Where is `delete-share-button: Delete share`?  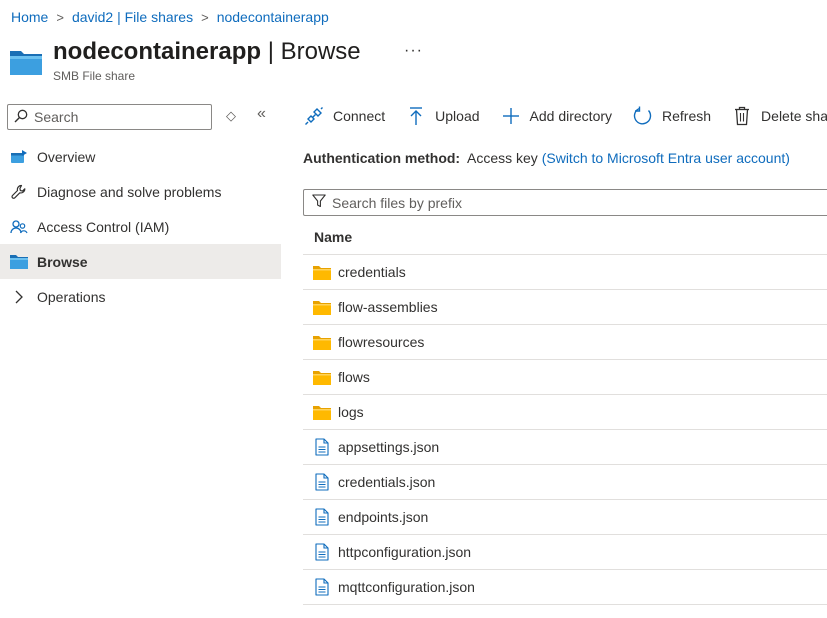 delete-share-button: Delete share is located at coordinates (779, 116).